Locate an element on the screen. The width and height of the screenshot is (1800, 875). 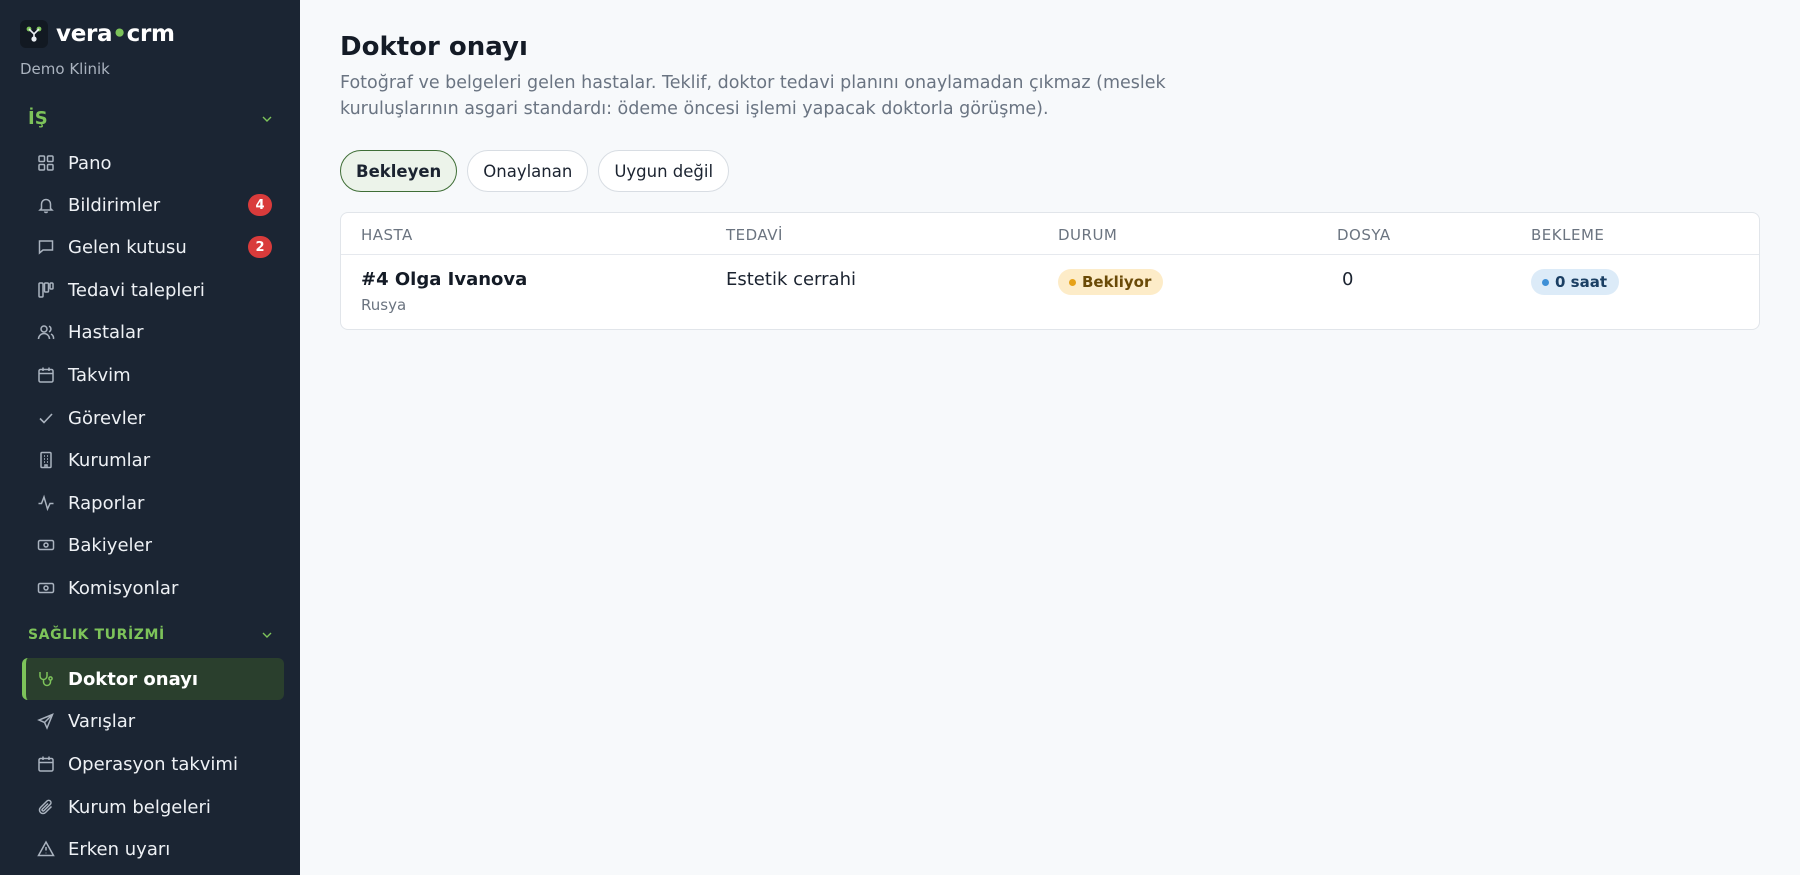
sidebar-item-label: Bildirimler is located at coordinates (114, 205).